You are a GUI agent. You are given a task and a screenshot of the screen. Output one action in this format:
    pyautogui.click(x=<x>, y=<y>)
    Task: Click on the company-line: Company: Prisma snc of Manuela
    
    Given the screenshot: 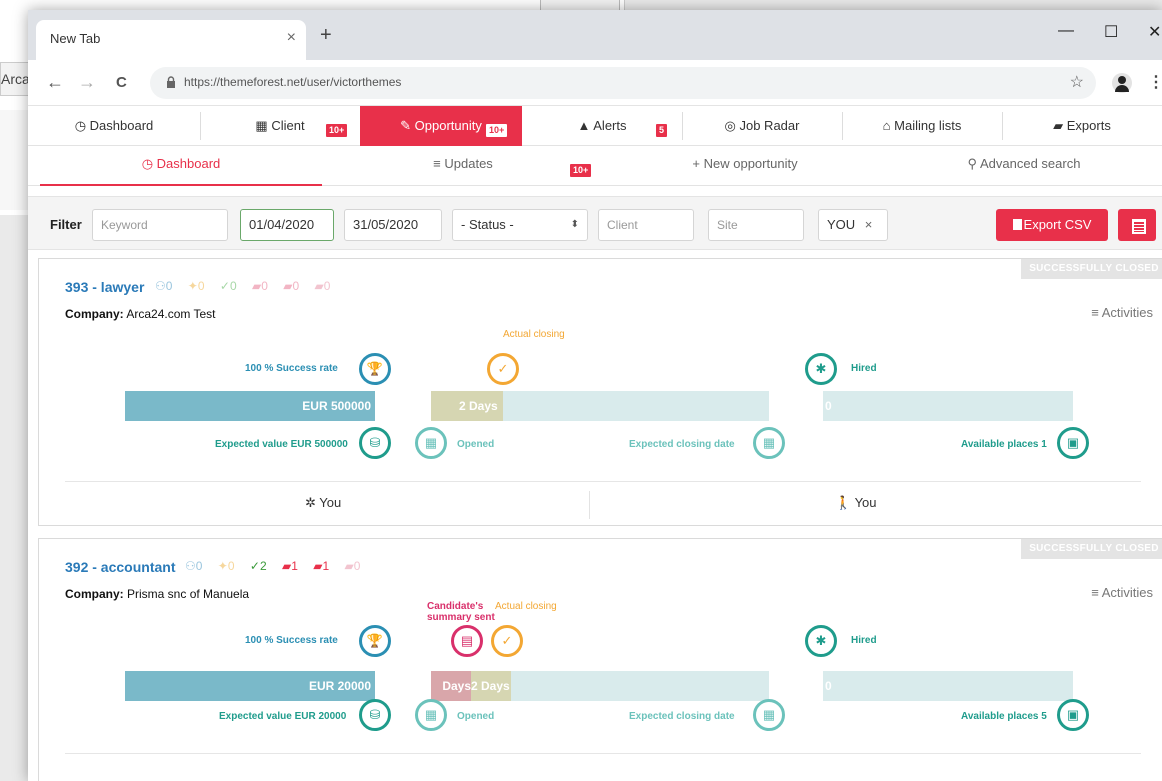 What is the action you would take?
    pyautogui.click(x=157, y=594)
    